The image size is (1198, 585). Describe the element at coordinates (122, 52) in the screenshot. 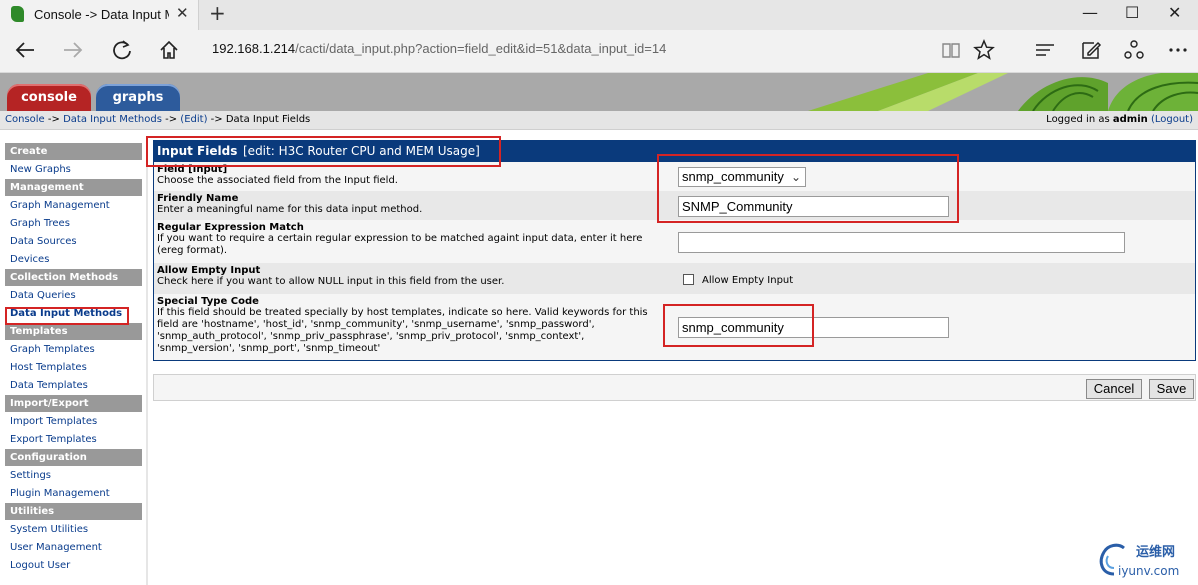

I see `refresh-icon` at that location.